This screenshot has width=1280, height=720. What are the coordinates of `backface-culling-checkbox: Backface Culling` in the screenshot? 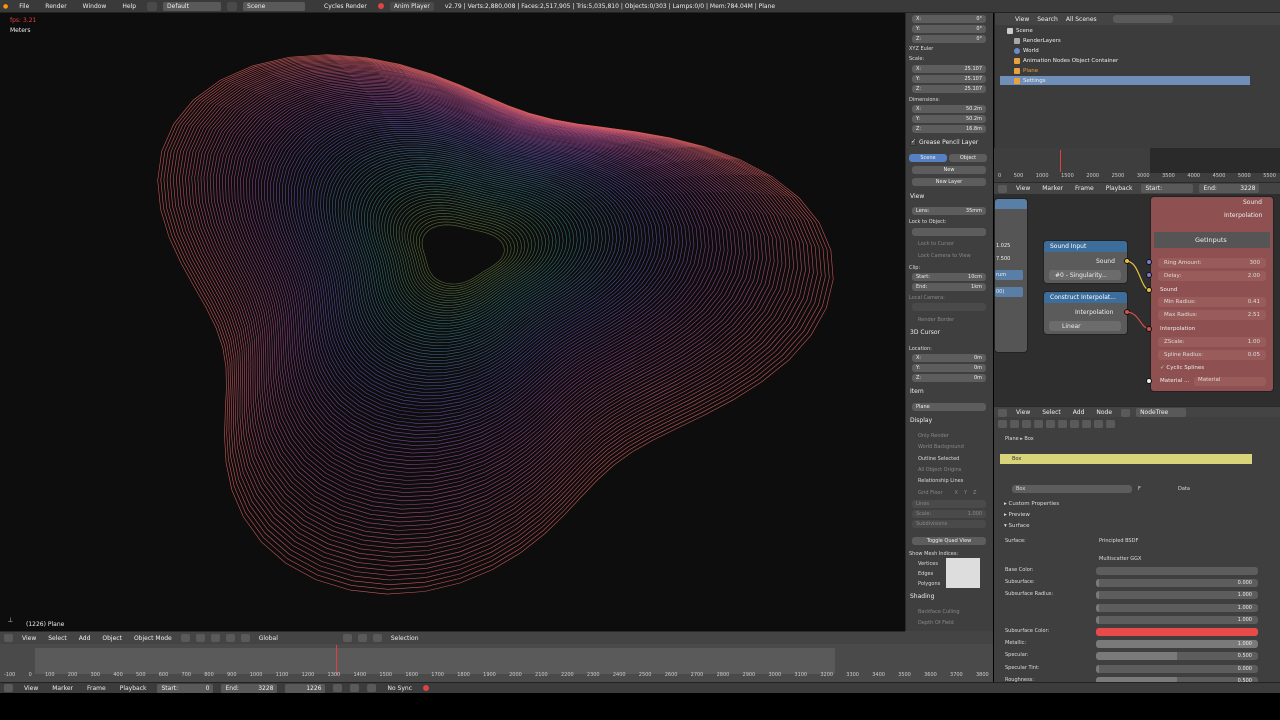 It's located at (955, 611).